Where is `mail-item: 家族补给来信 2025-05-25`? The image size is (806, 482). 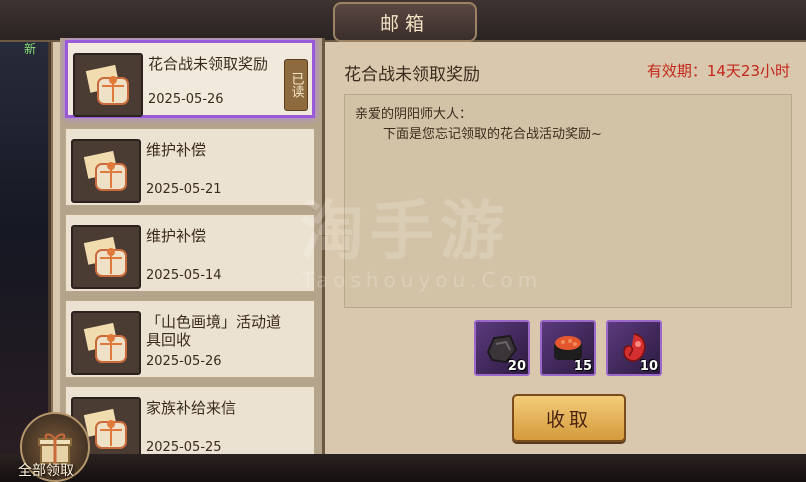
mail-item: 家族补给来信 2025-05-25 is located at coordinates (190, 420).